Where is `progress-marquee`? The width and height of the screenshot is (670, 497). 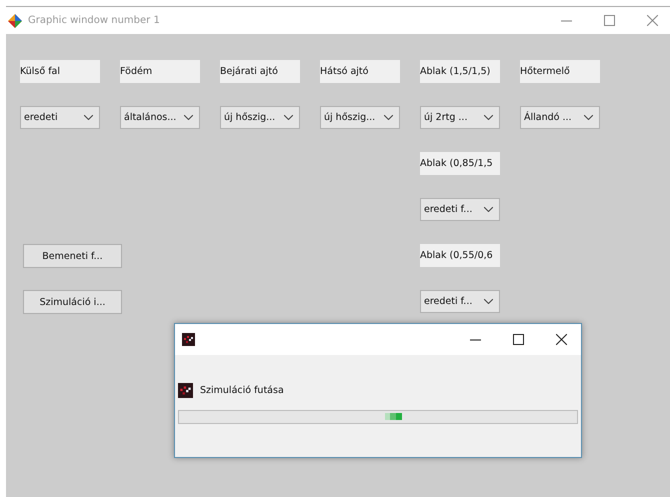 progress-marquee is located at coordinates (393, 416).